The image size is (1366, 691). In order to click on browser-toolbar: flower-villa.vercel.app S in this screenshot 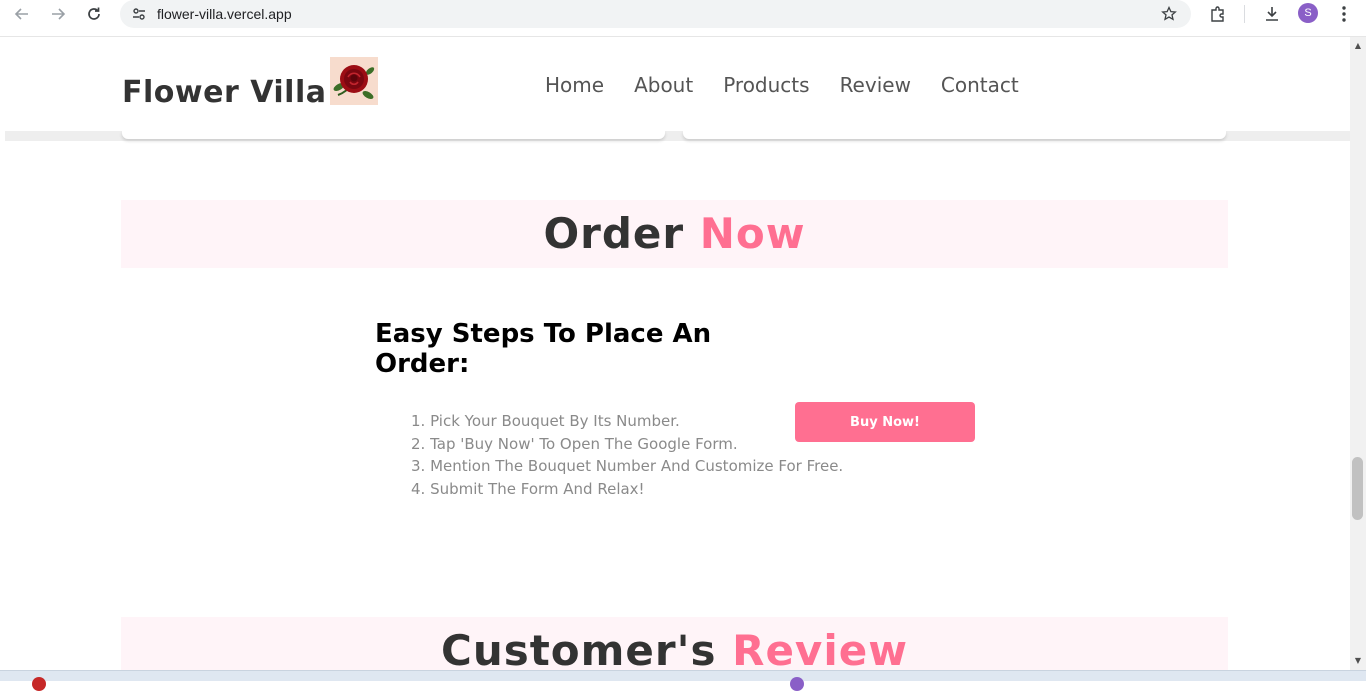, I will do `click(683, 18)`.